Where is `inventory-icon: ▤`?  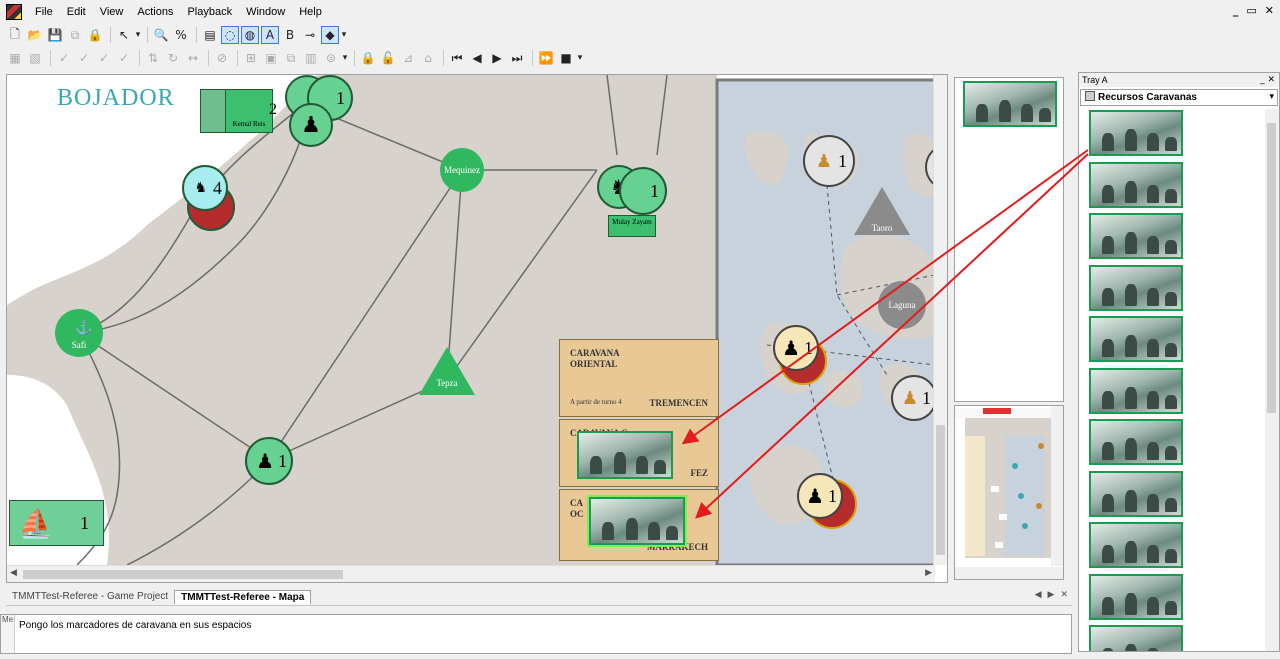
inventory-icon: ▤ is located at coordinates (210, 35).